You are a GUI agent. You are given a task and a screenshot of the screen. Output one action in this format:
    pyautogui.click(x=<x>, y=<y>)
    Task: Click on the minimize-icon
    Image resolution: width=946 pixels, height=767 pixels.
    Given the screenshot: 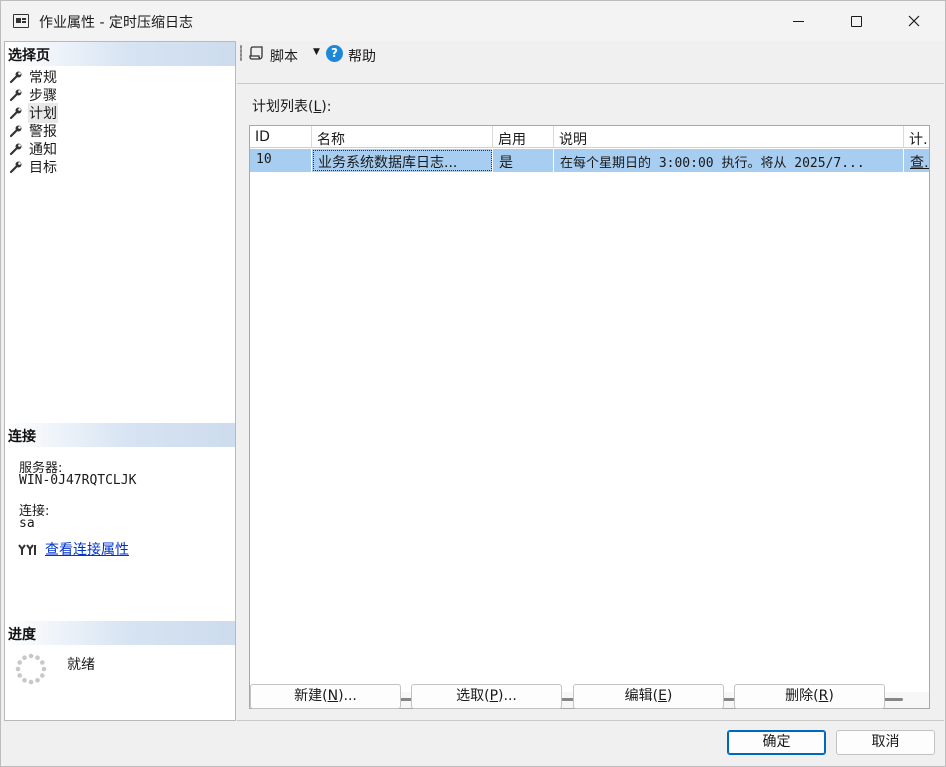 What is the action you would take?
    pyautogui.click(x=798, y=21)
    